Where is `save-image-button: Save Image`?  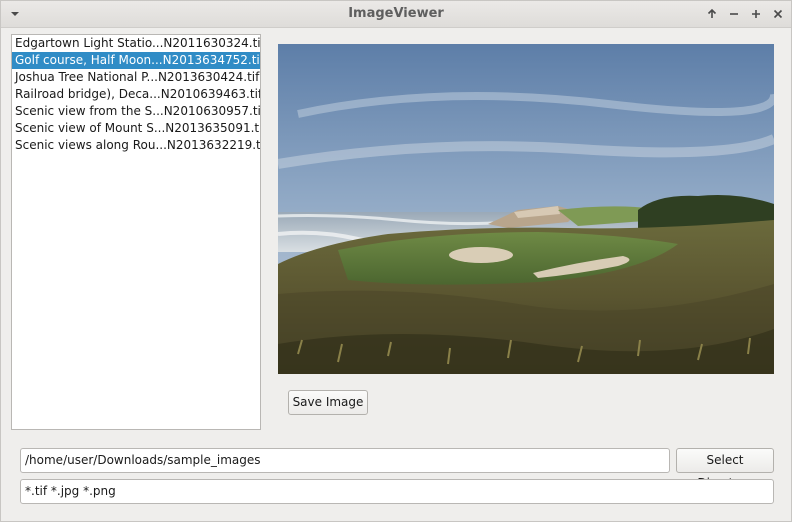
save-image-button: Save Image is located at coordinates (328, 402).